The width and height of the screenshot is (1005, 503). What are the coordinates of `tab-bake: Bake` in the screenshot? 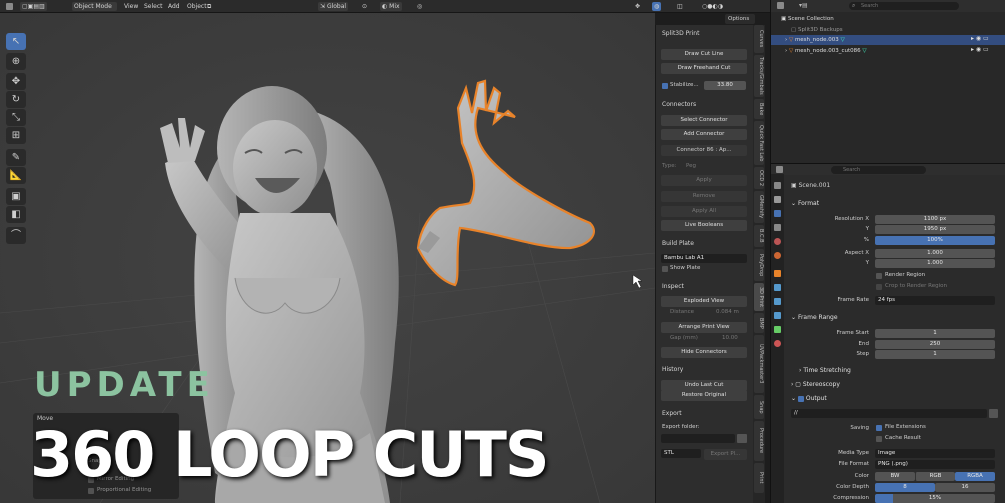 It's located at (759, 109).